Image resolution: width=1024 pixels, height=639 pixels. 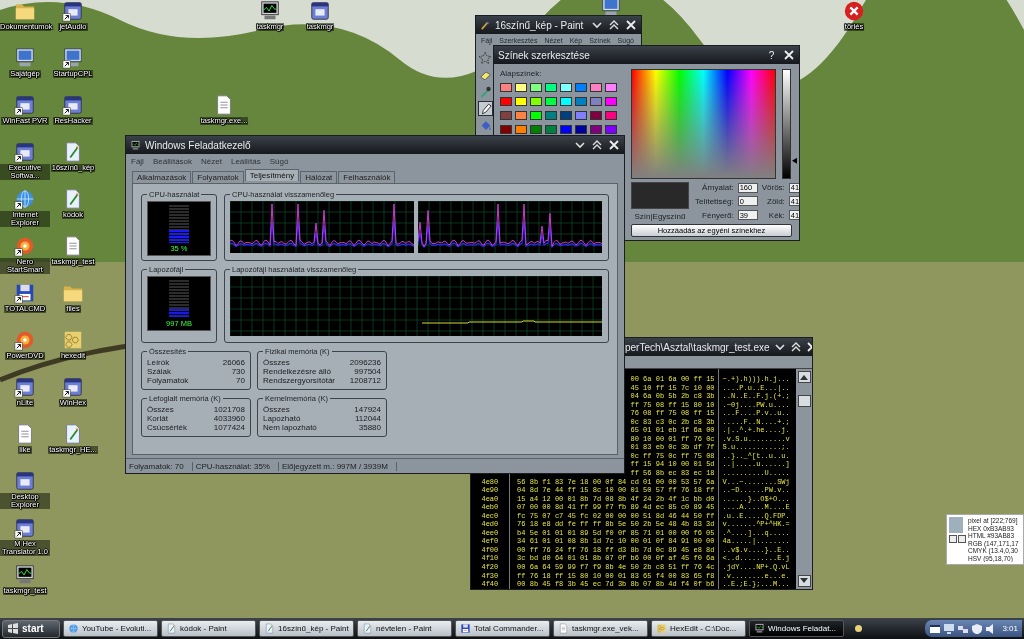 What do you see at coordinates (977, 628) in the screenshot?
I see `shield-icon` at bounding box center [977, 628].